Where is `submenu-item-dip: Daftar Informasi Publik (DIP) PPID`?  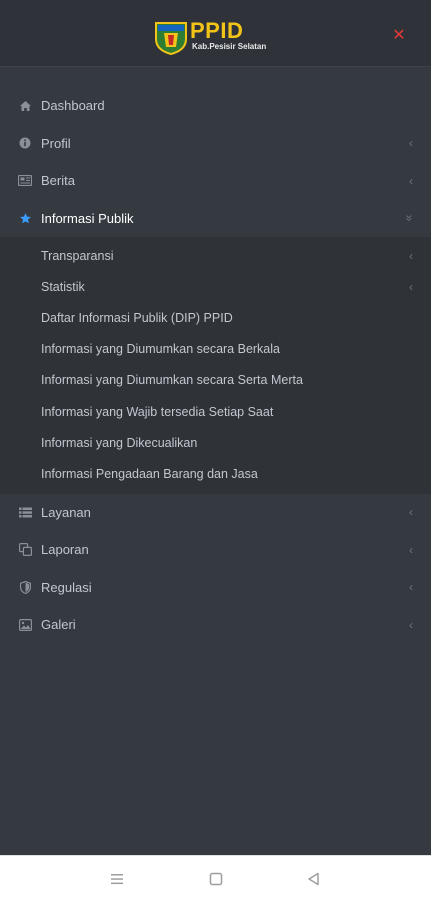
submenu-item-dip: Daftar Informasi Publik (DIP) PPID is located at coordinates (215, 317).